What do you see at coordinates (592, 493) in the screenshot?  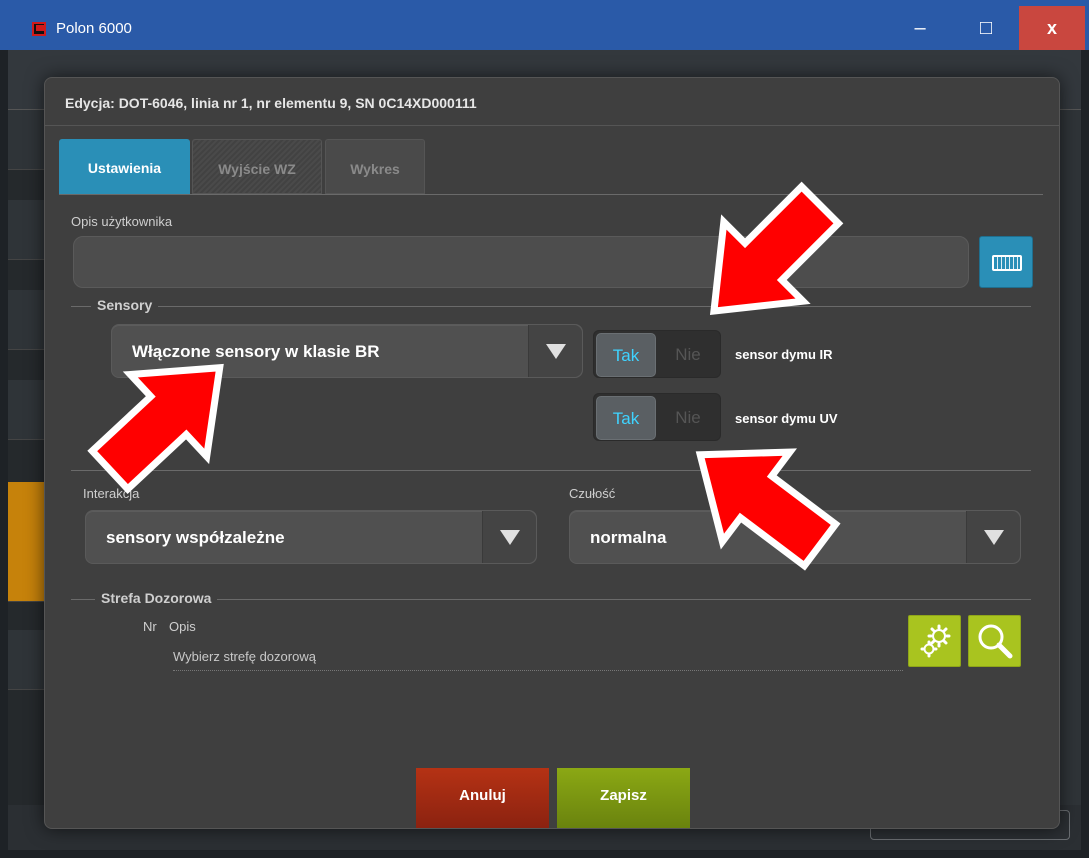 I see `sensitivity-label: Czułość` at bounding box center [592, 493].